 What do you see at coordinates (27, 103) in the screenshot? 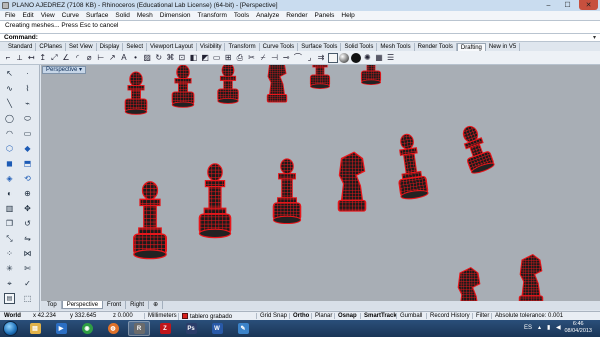
I see `control-point-curve-icon: ⌁` at bounding box center [27, 103].